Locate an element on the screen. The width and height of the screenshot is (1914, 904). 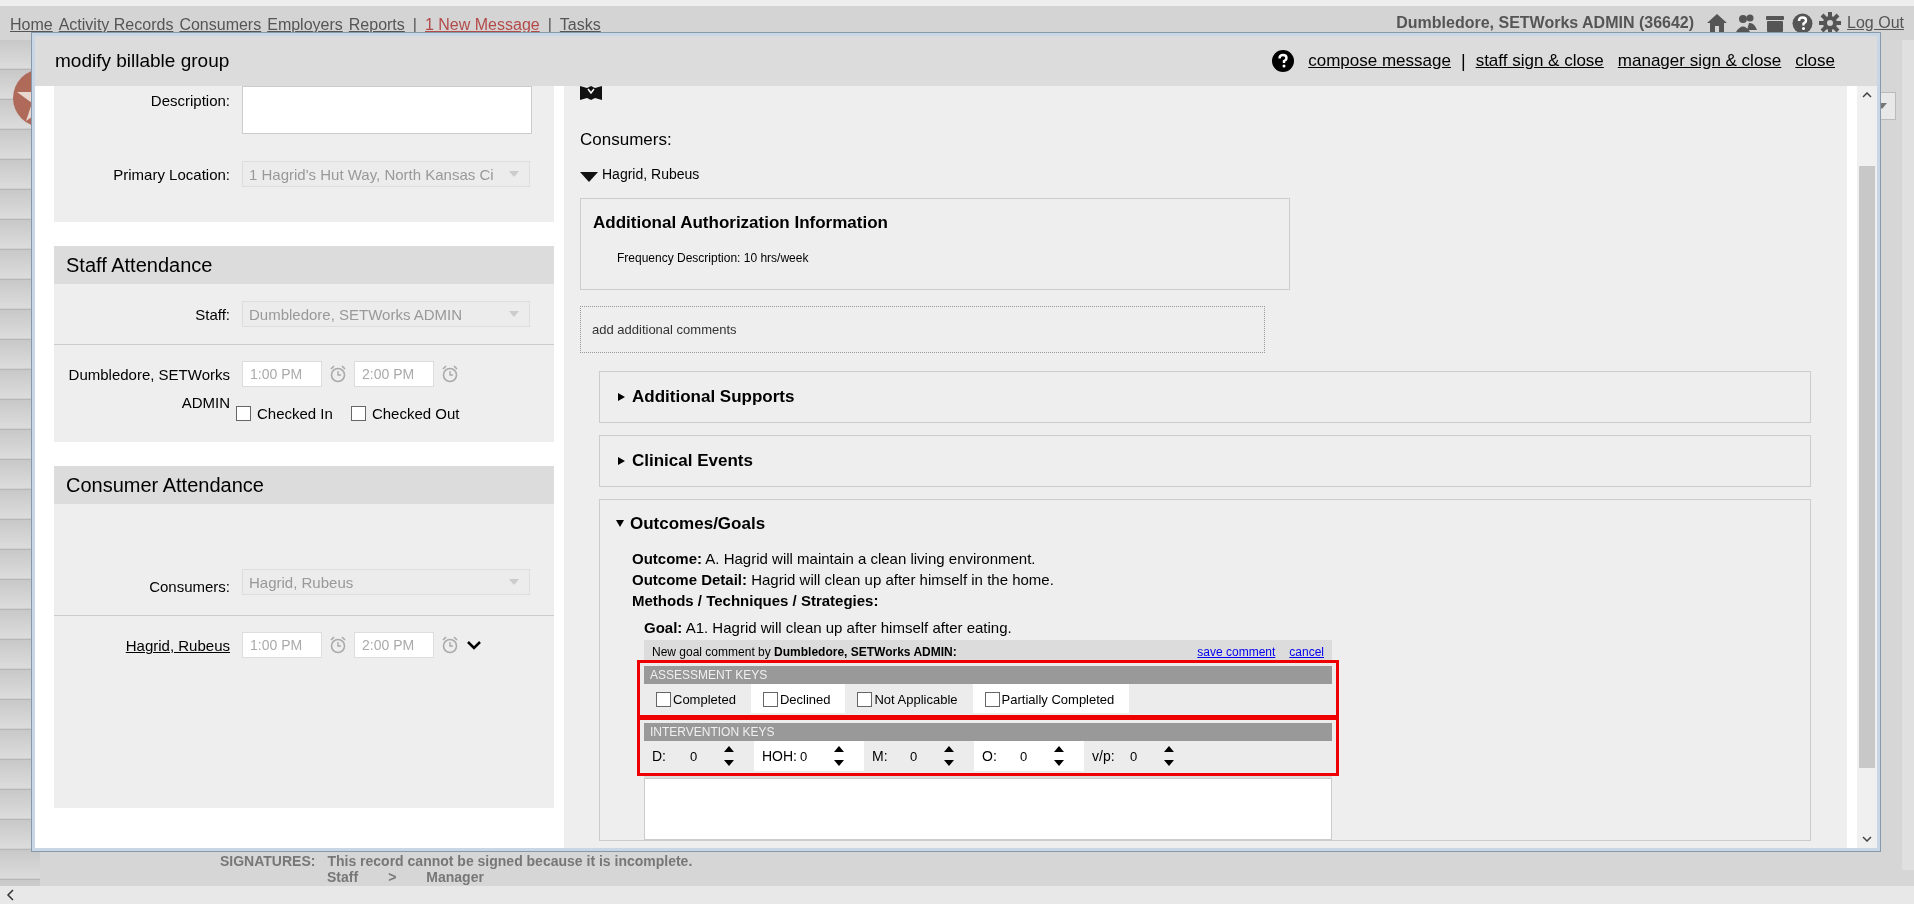
section-title: Staff Attendance is located at coordinates (304, 265).